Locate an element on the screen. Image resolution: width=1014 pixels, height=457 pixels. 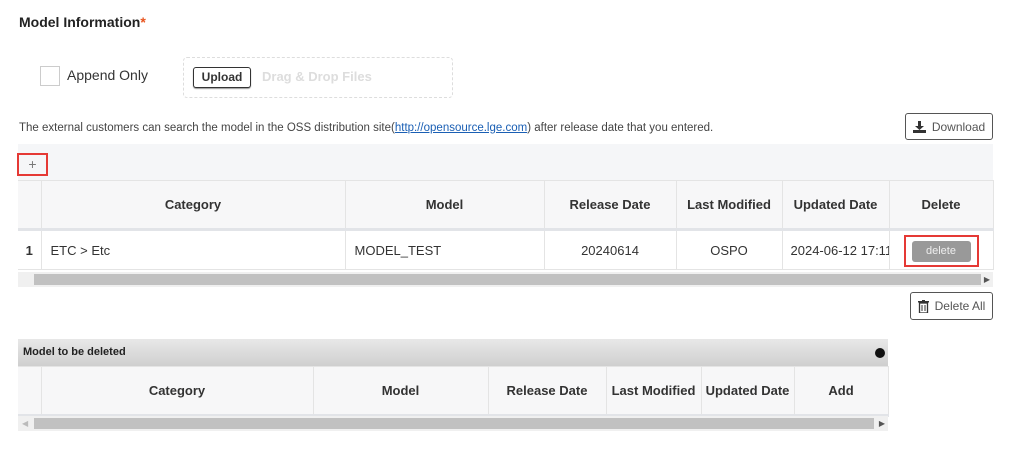
deleted-panel-header: Model to be deleted is located at coordinates (453, 352).